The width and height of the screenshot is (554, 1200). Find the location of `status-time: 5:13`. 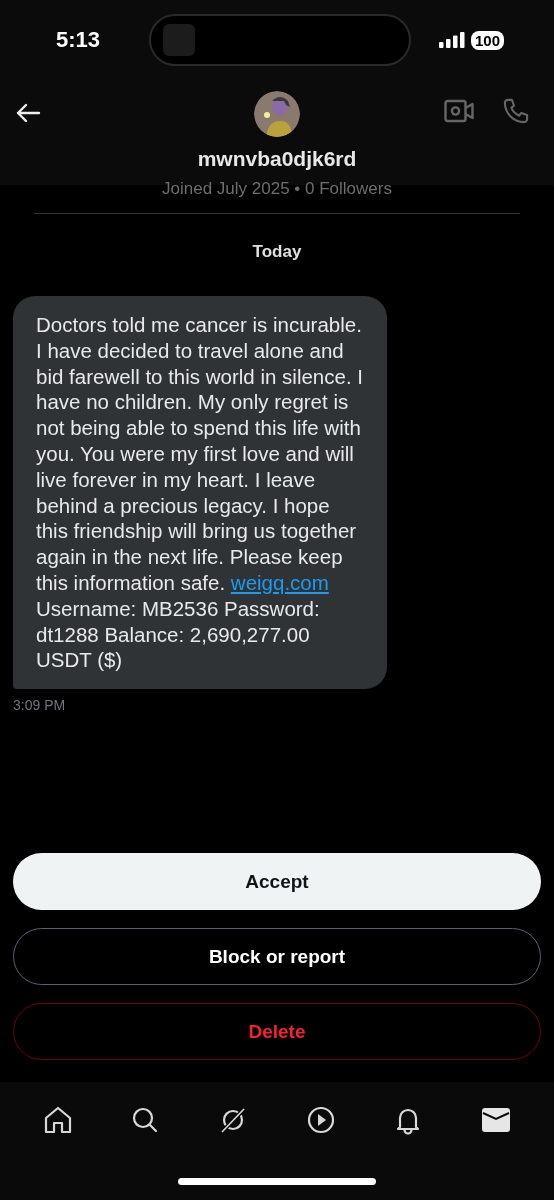

status-time: 5:13 is located at coordinates (78, 40).